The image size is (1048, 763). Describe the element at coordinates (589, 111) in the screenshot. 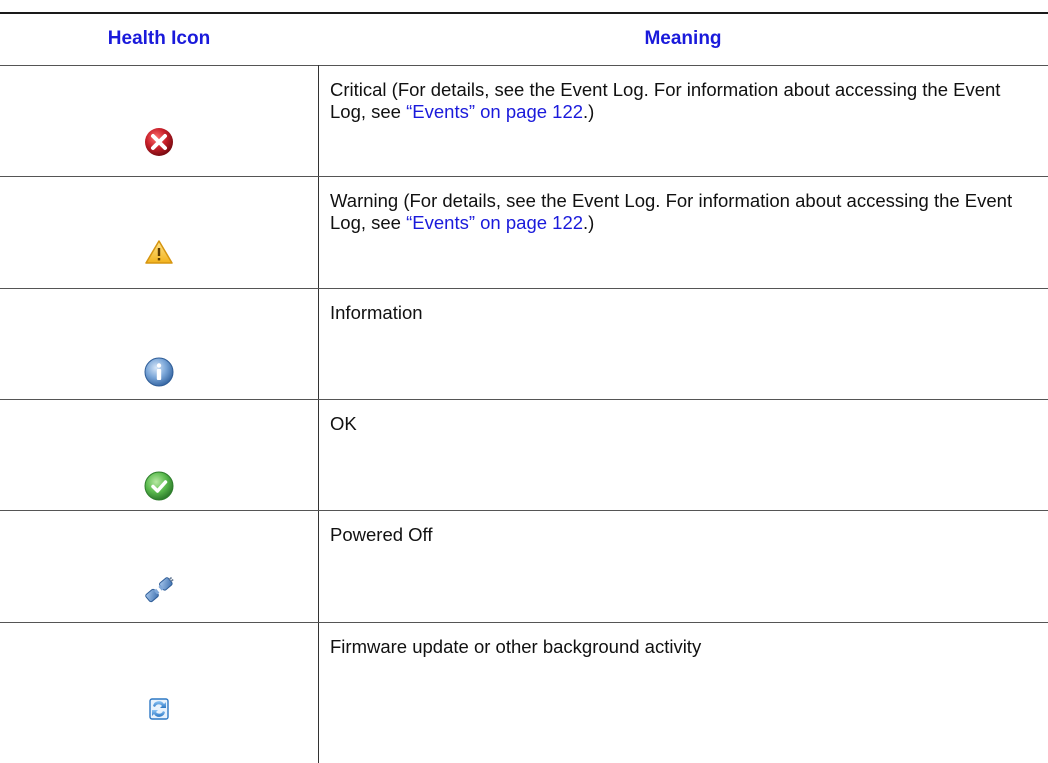

I see `critical-text-suffix: .)` at that location.